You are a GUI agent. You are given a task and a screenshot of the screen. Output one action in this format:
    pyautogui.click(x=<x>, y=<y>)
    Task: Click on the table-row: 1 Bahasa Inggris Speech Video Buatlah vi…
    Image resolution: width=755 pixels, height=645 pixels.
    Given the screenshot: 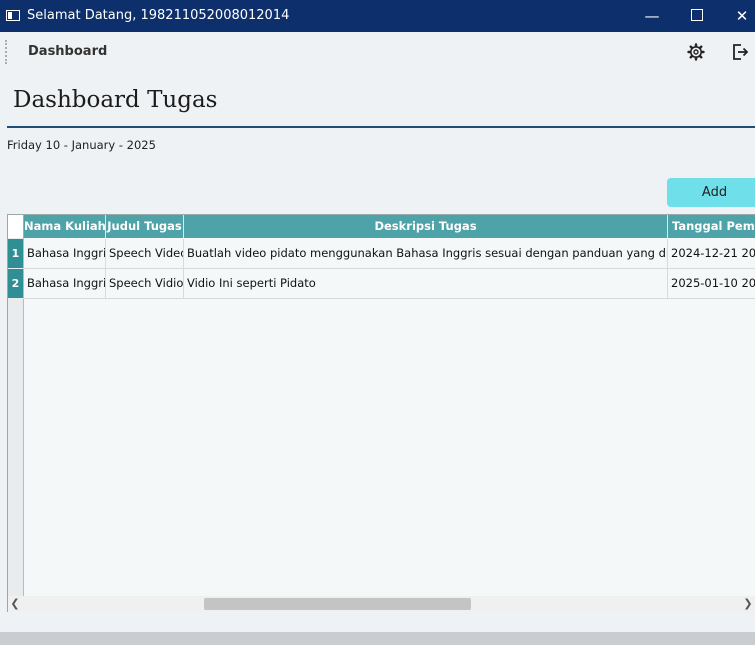 What is the action you would take?
    pyautogui.click(x=381, y=254)
    